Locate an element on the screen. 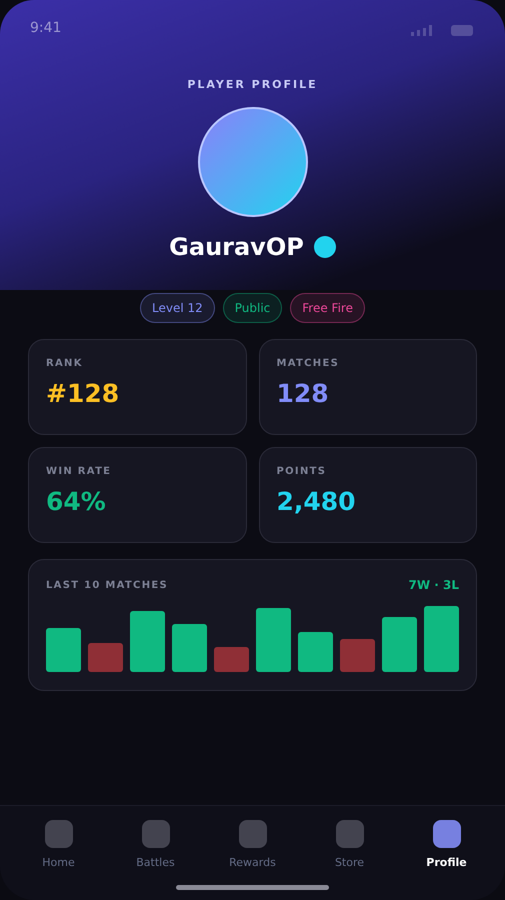  nav-tab: Battles is located at coordinates (156, 860).